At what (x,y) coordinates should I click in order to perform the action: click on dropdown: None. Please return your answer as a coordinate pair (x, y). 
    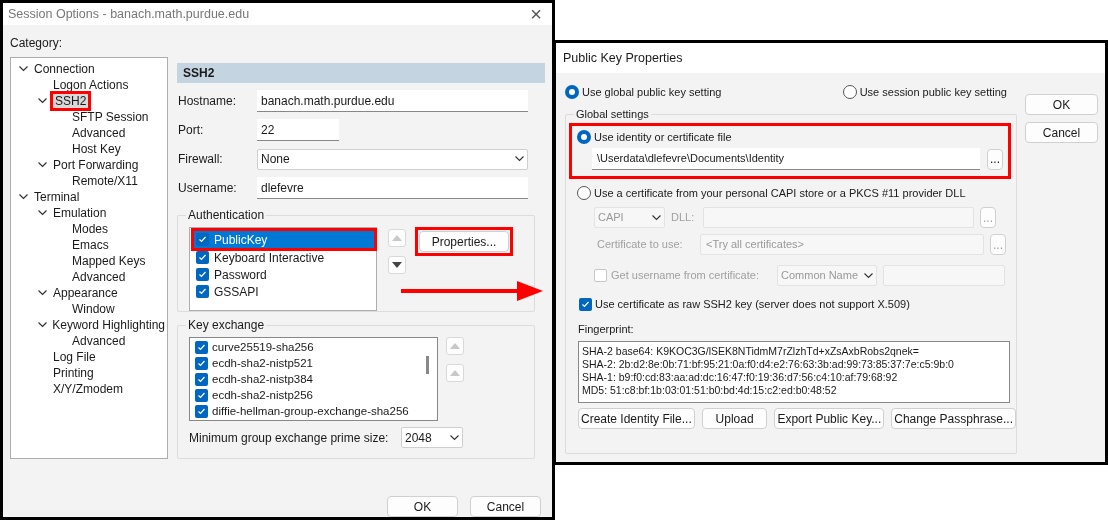
    Looking at the image, I should click on (392, 159).